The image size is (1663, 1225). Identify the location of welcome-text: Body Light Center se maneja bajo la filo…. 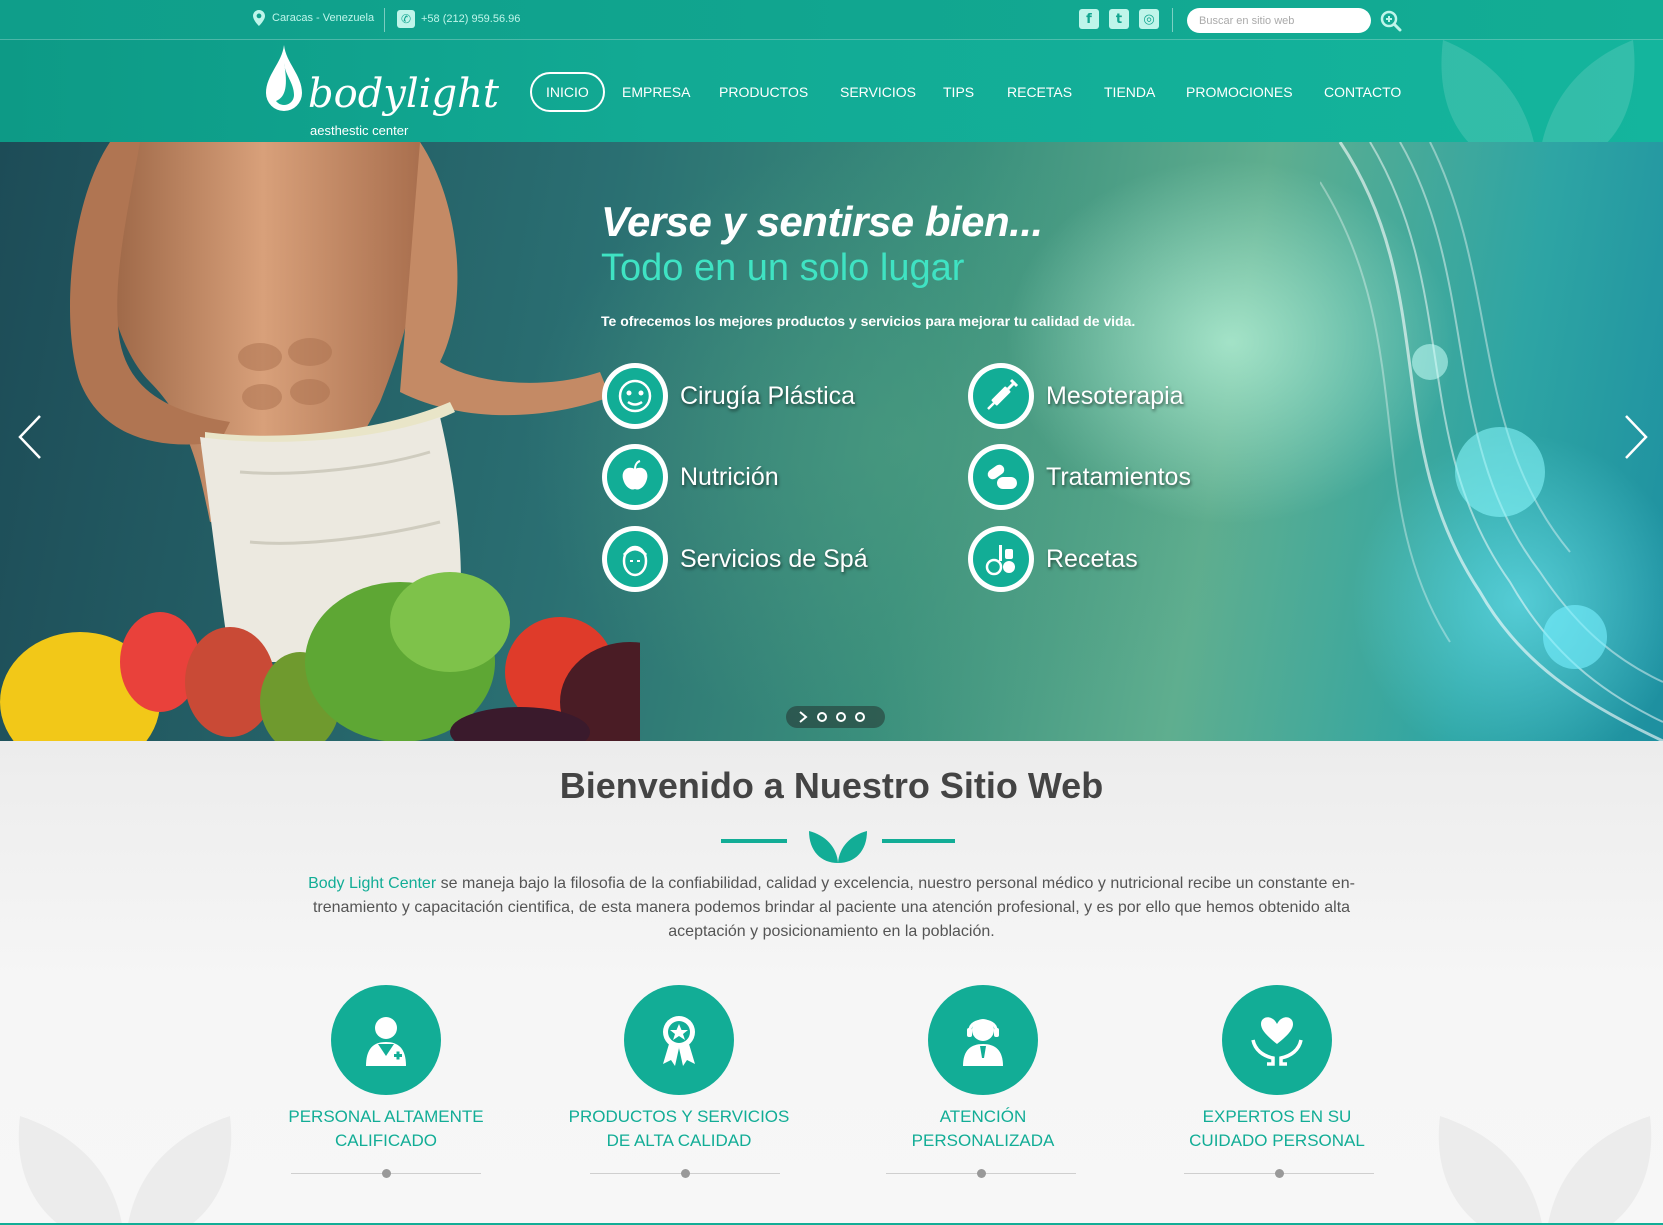
(831, 908).